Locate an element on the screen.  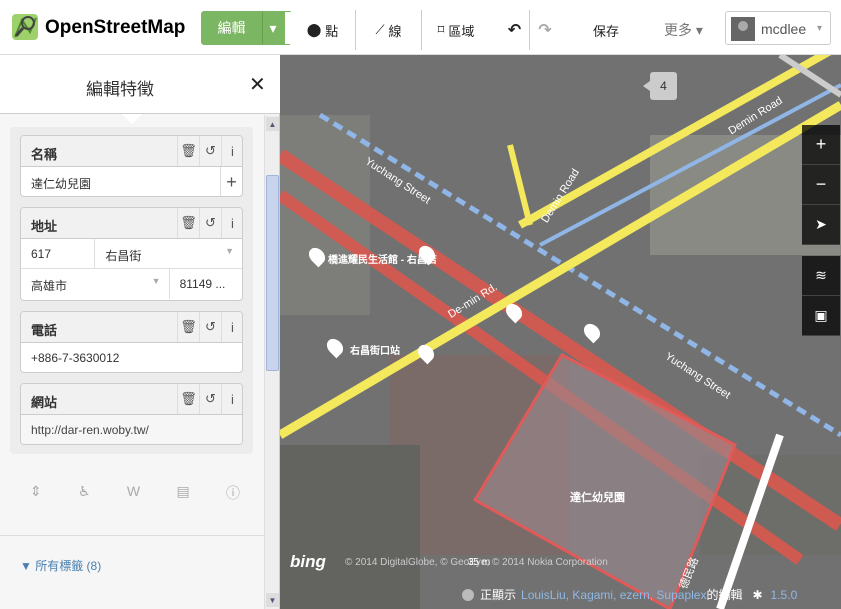
redo-button: ↷ is located at coordinates (545, 30).